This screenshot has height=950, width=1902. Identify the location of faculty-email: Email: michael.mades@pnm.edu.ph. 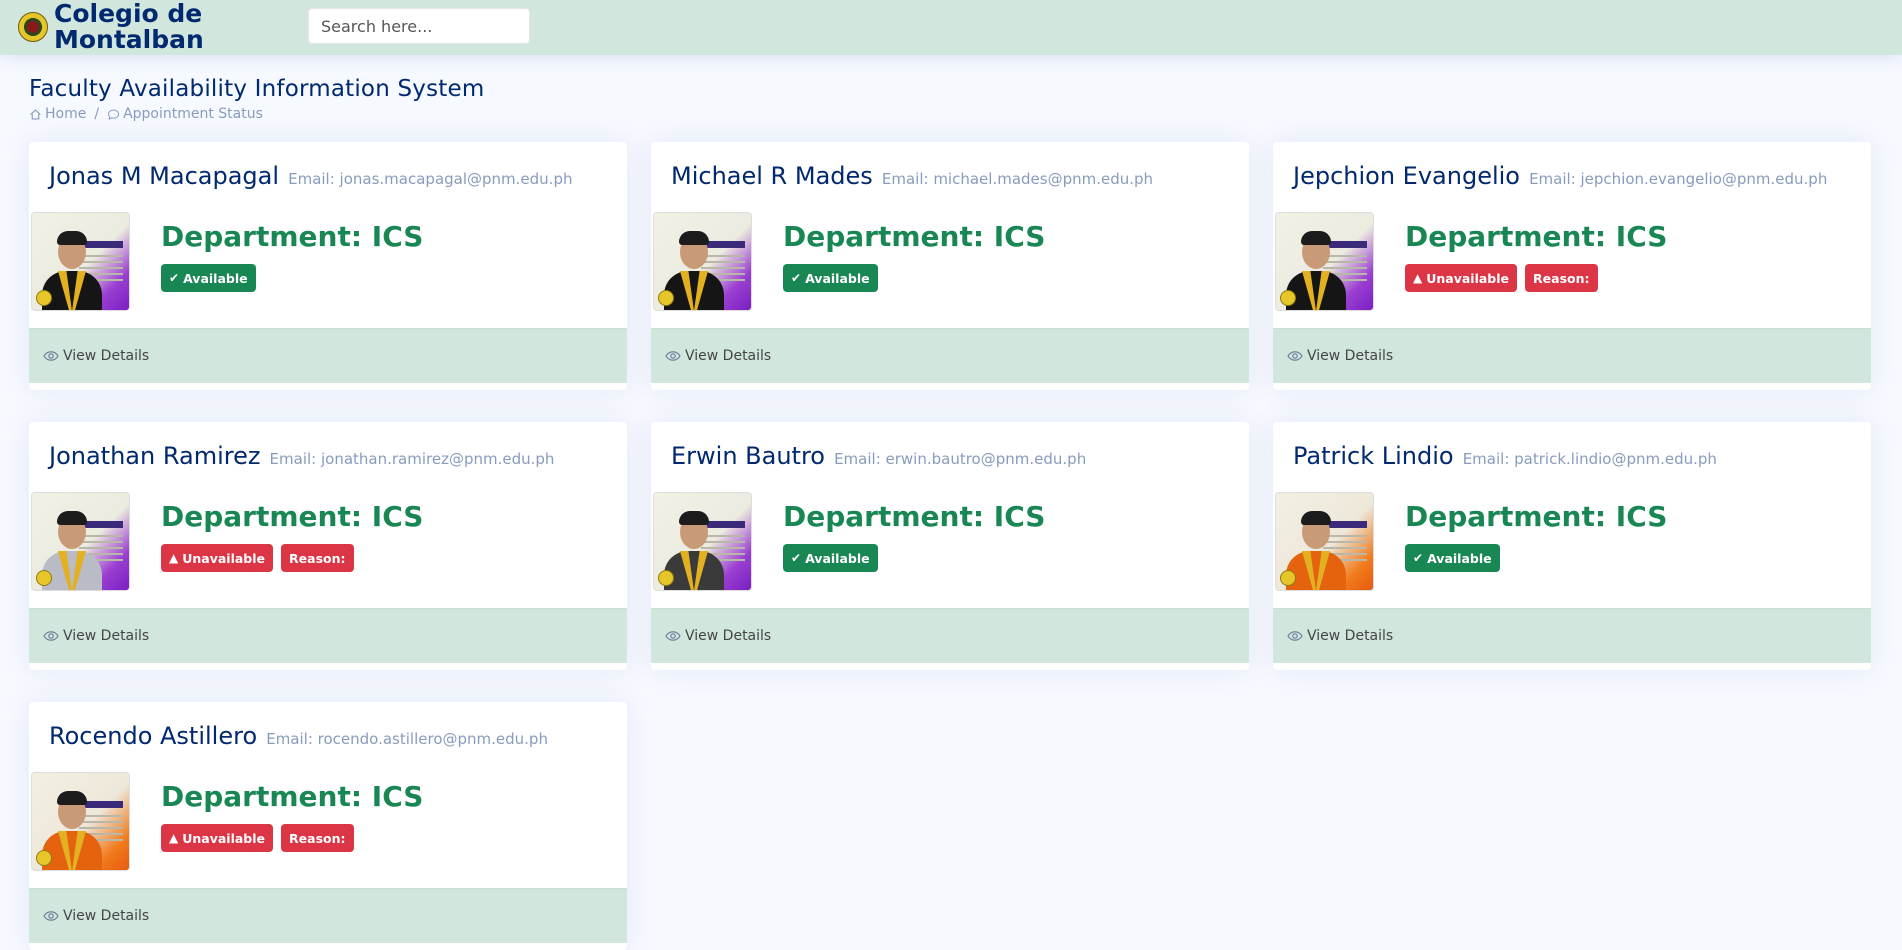
(1017, 179).